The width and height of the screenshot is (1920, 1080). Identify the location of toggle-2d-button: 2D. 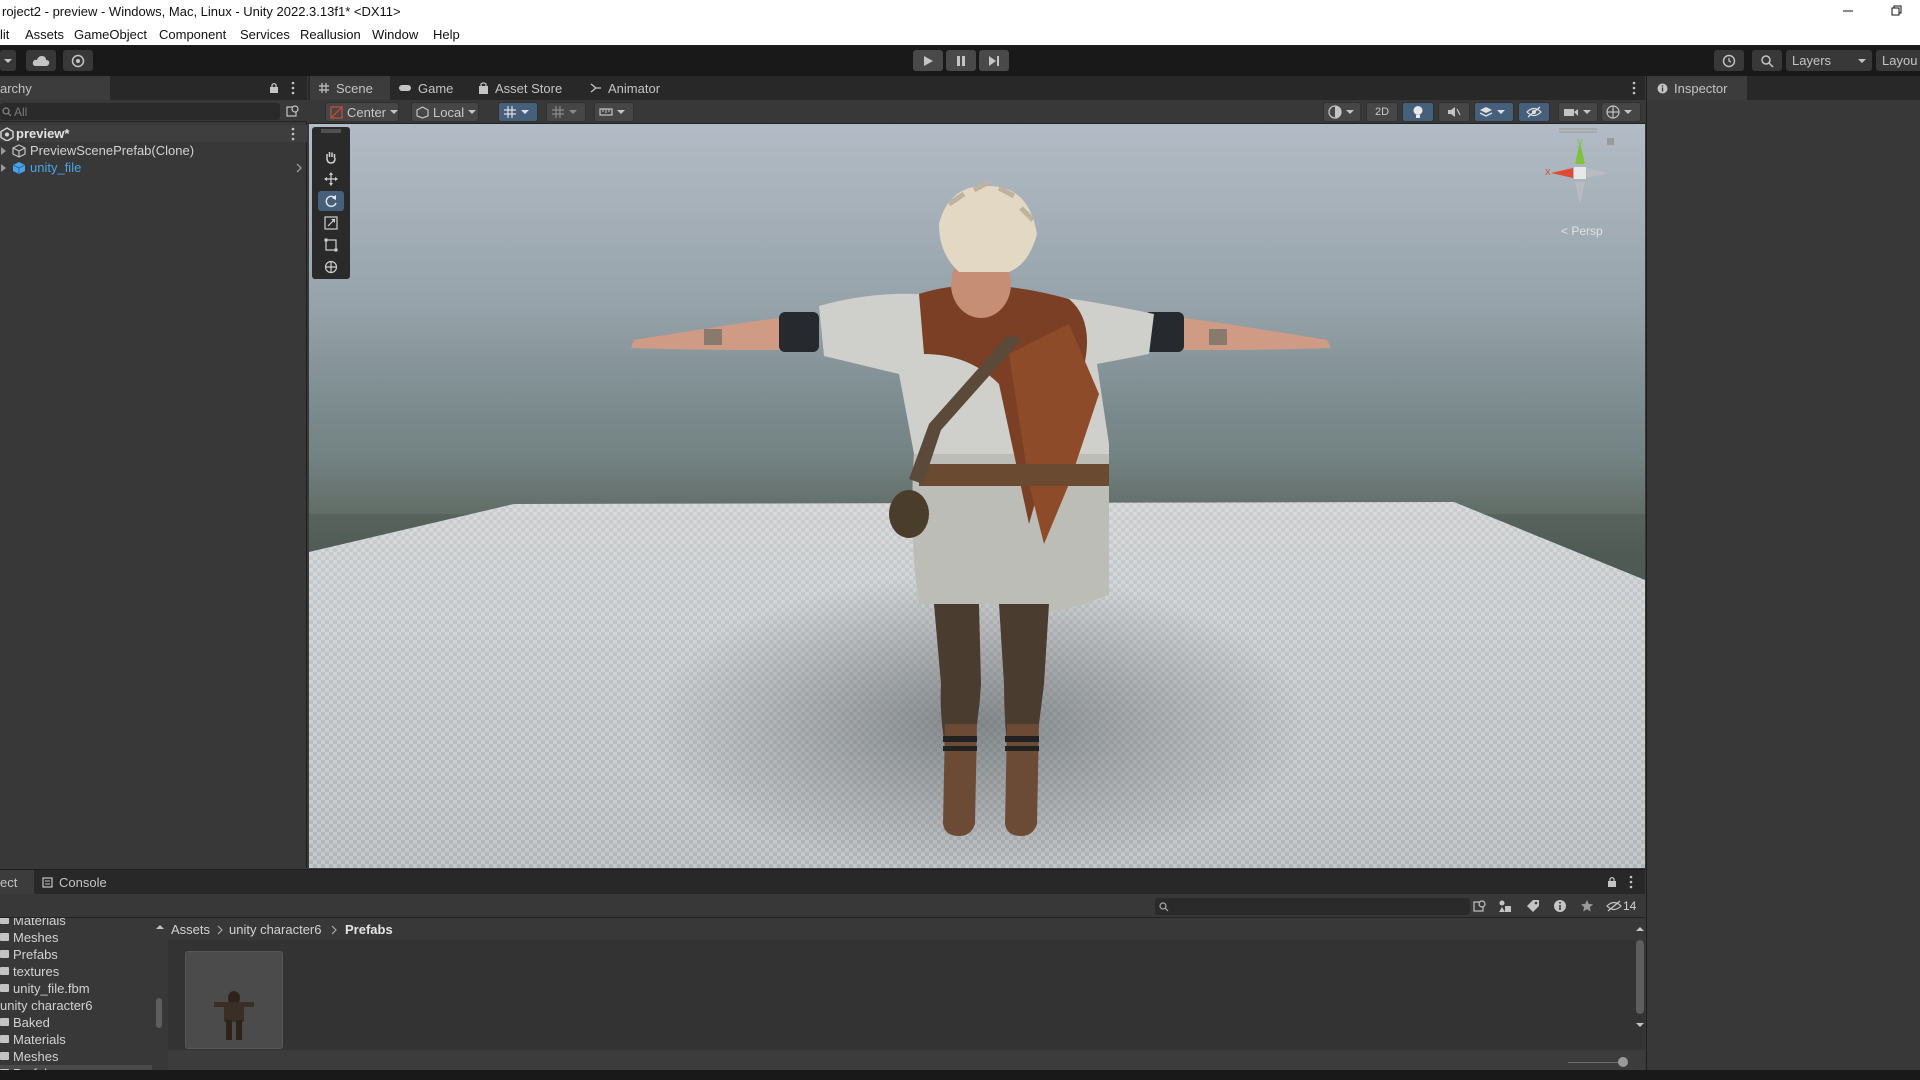
(1382, 112).